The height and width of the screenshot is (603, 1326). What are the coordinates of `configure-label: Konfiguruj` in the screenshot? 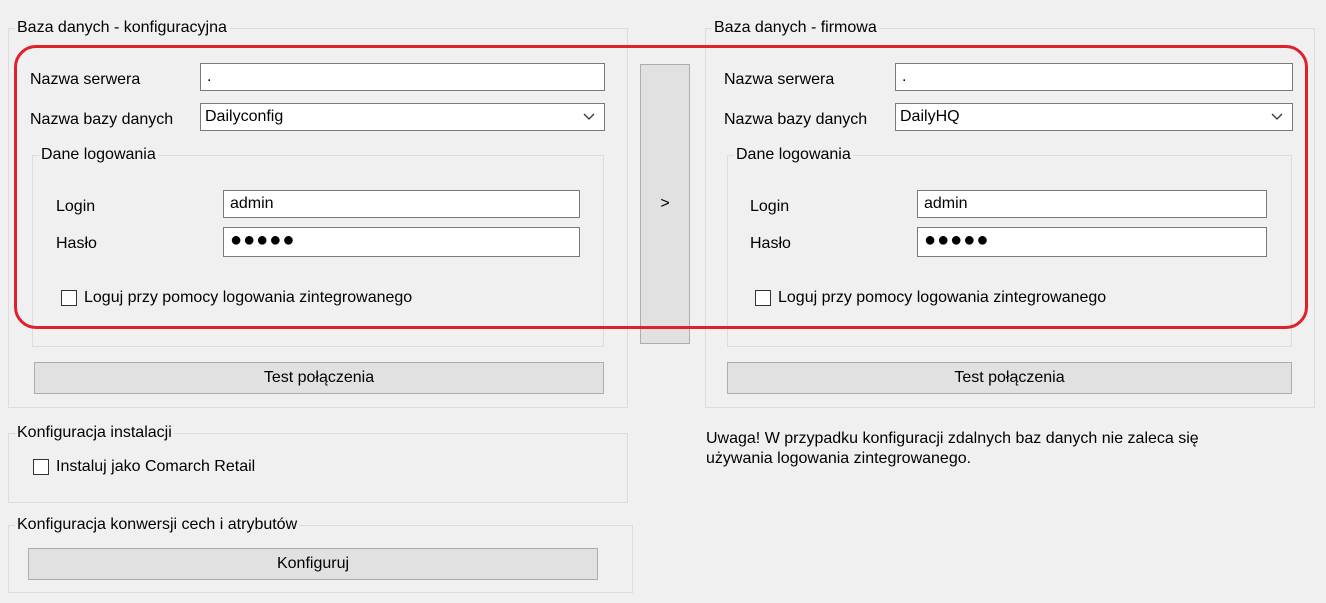 It's located at (313, 563).